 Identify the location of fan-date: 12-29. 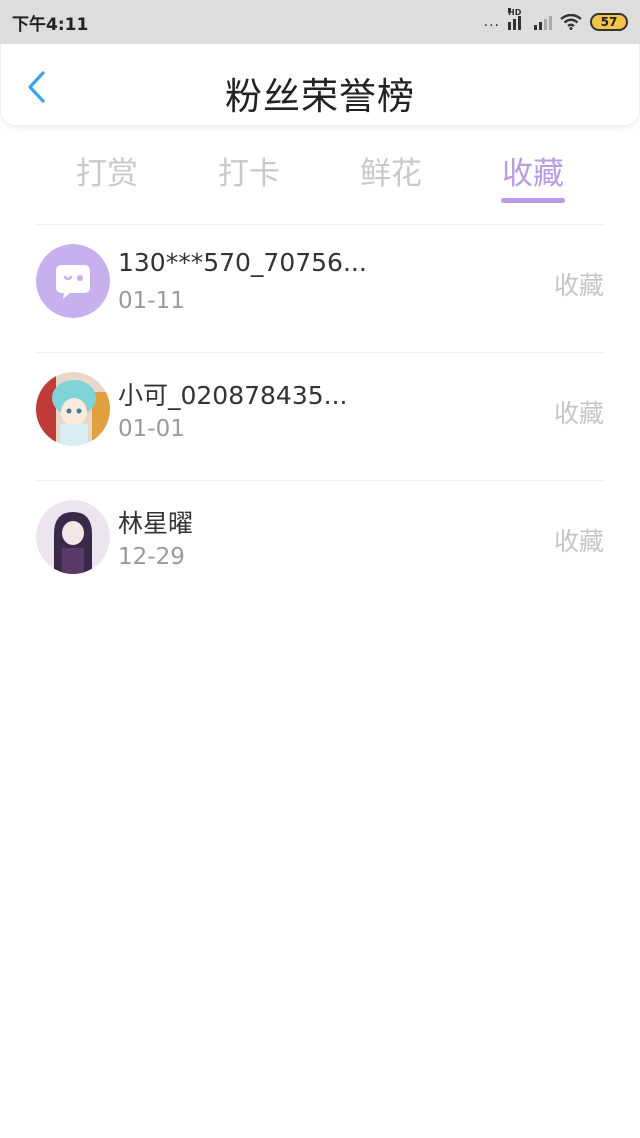
(151, 557).